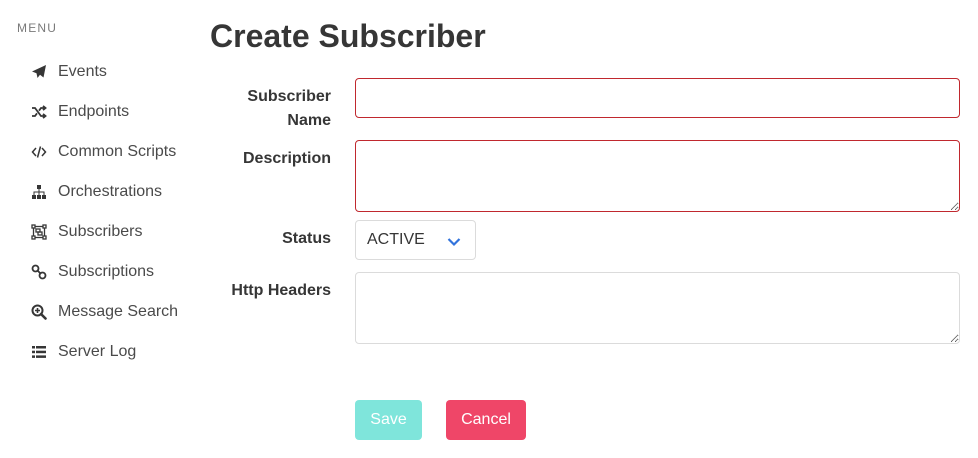  I want to click on sidebar-item-message-search: Message Search, so click(104, 312).